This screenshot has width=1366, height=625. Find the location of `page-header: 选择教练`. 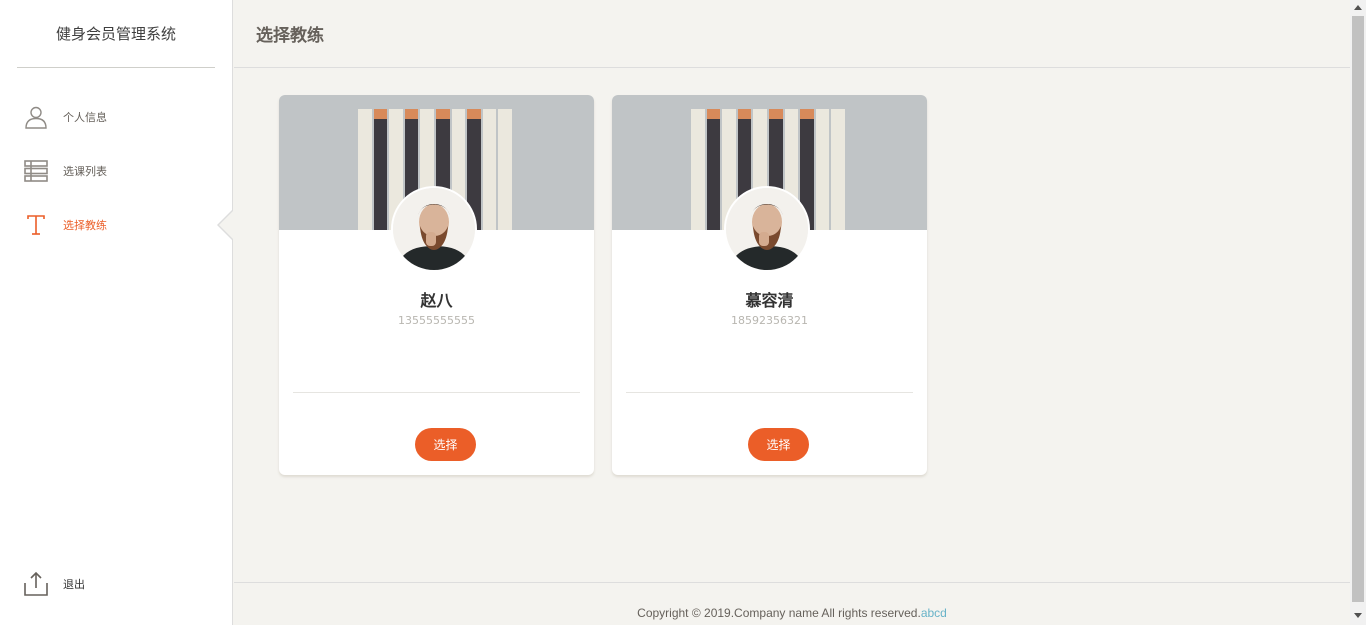

page-header: 选择教练 is located at coordinates (792, 34).